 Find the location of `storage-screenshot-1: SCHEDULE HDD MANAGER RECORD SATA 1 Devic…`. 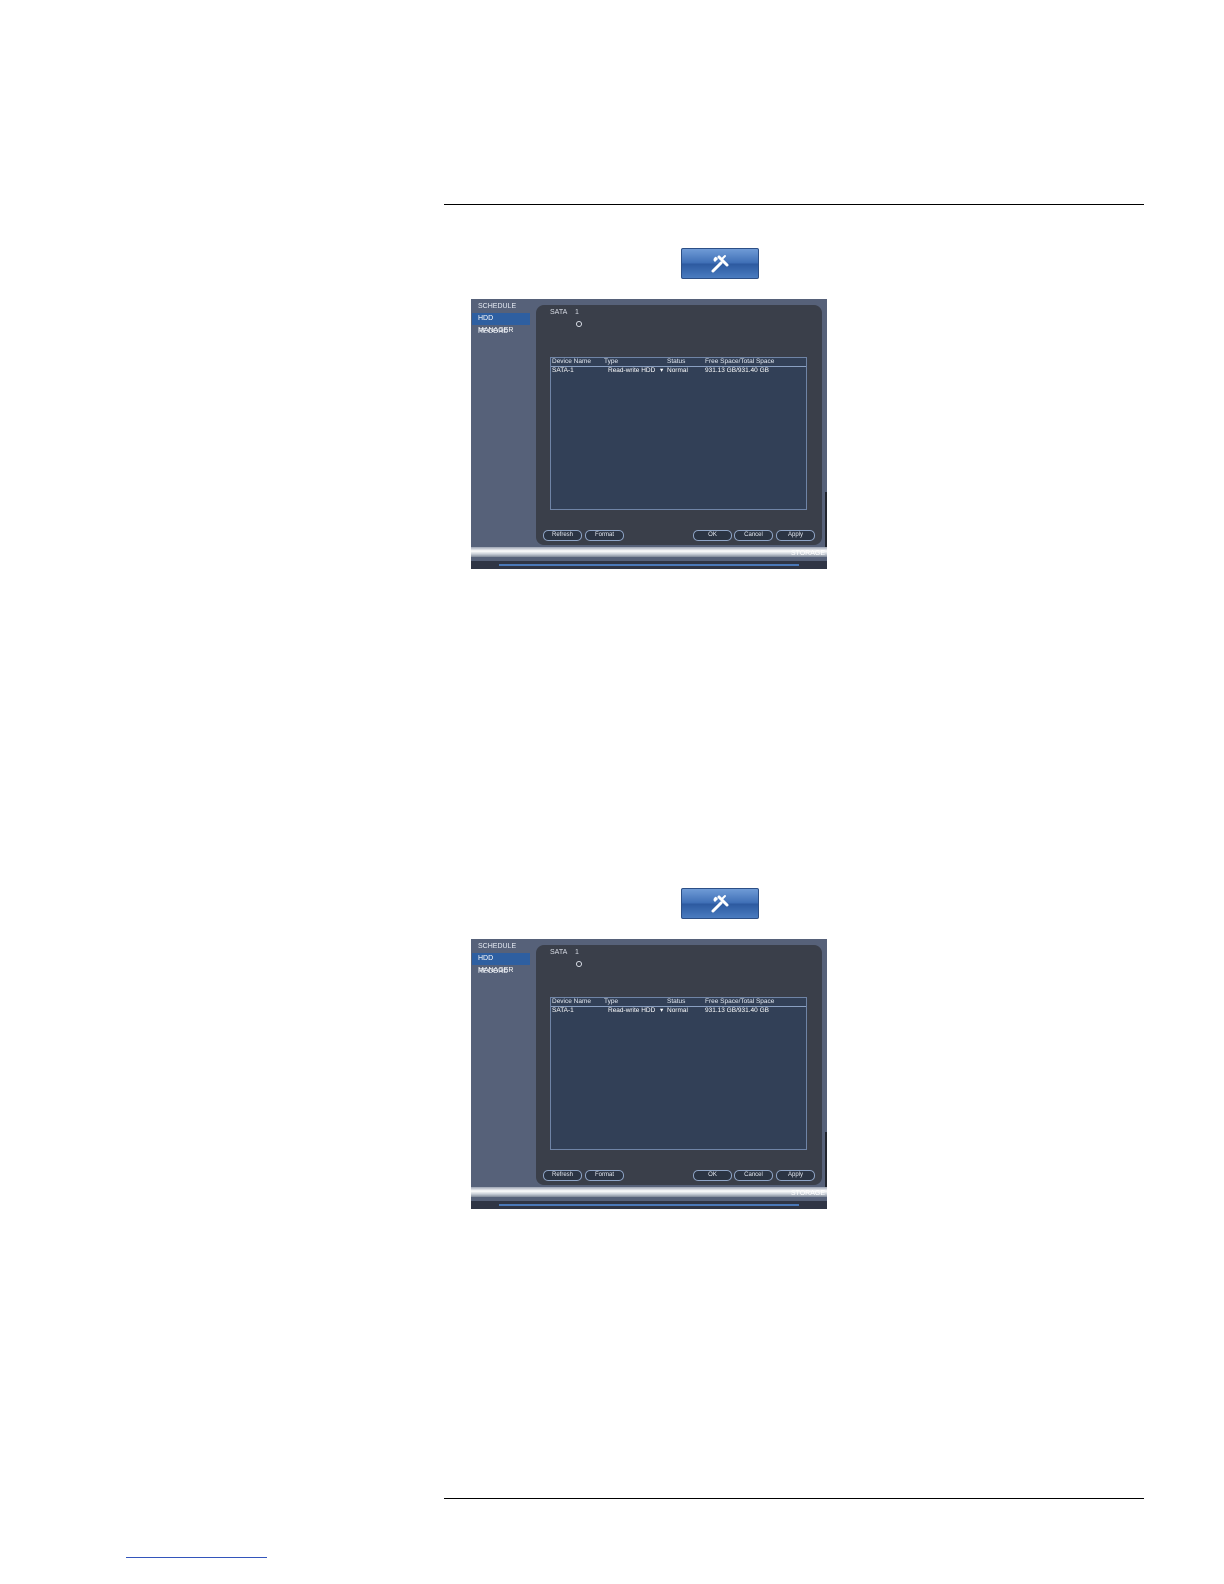

storage-screenshot-1: SCHEDULE HDD MANAGER RECORD SATA 1 Devic… is located at coordinates (649, 434).